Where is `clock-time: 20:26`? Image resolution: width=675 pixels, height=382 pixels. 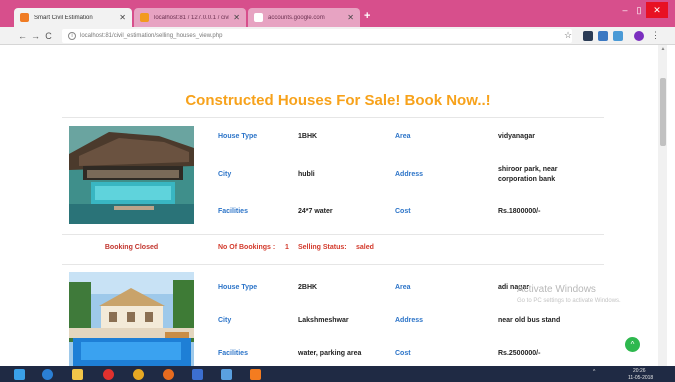 clock-time: 20:26 is located at coordinates (639, 371).